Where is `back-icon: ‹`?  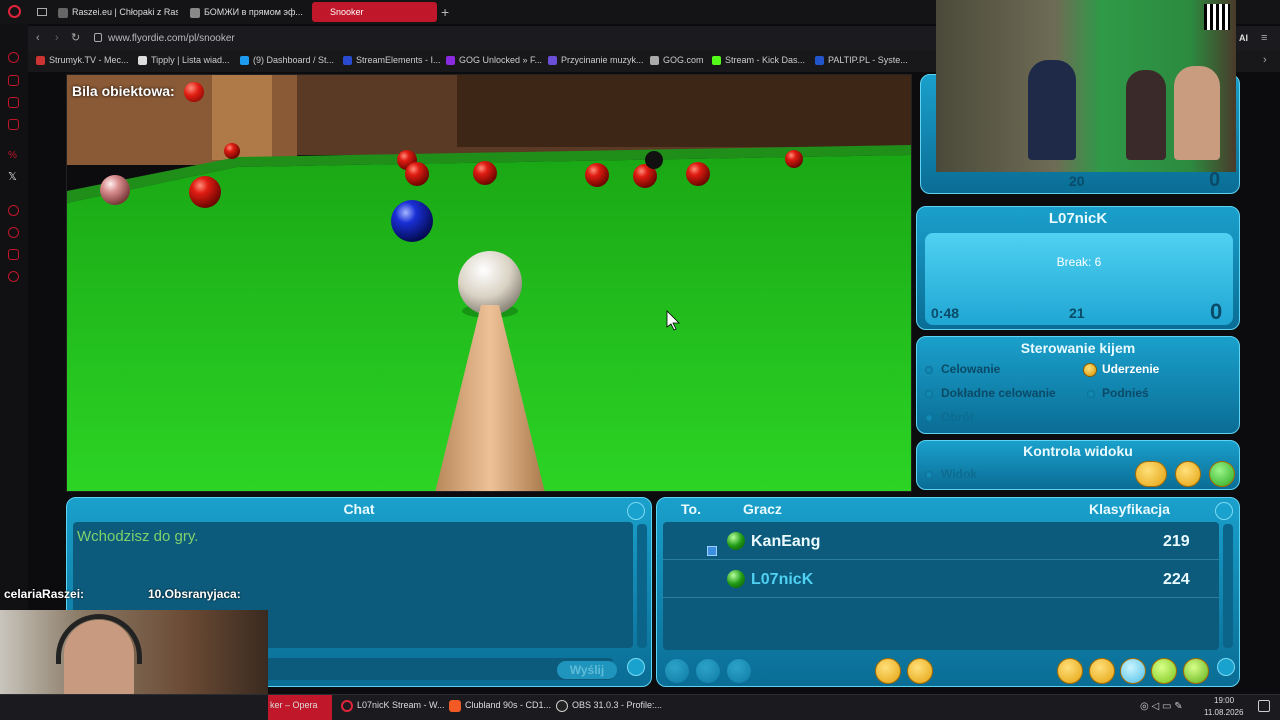 back-icon: ‹ is located at coordinates (38, 38).